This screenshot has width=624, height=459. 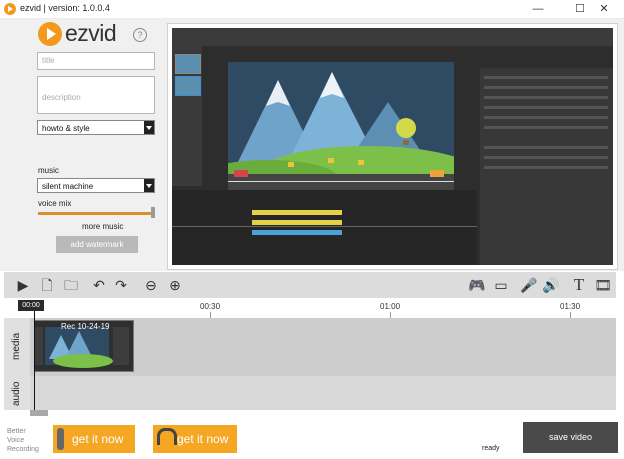 I want to click on preview-track-line, so click(x=324, y=226).